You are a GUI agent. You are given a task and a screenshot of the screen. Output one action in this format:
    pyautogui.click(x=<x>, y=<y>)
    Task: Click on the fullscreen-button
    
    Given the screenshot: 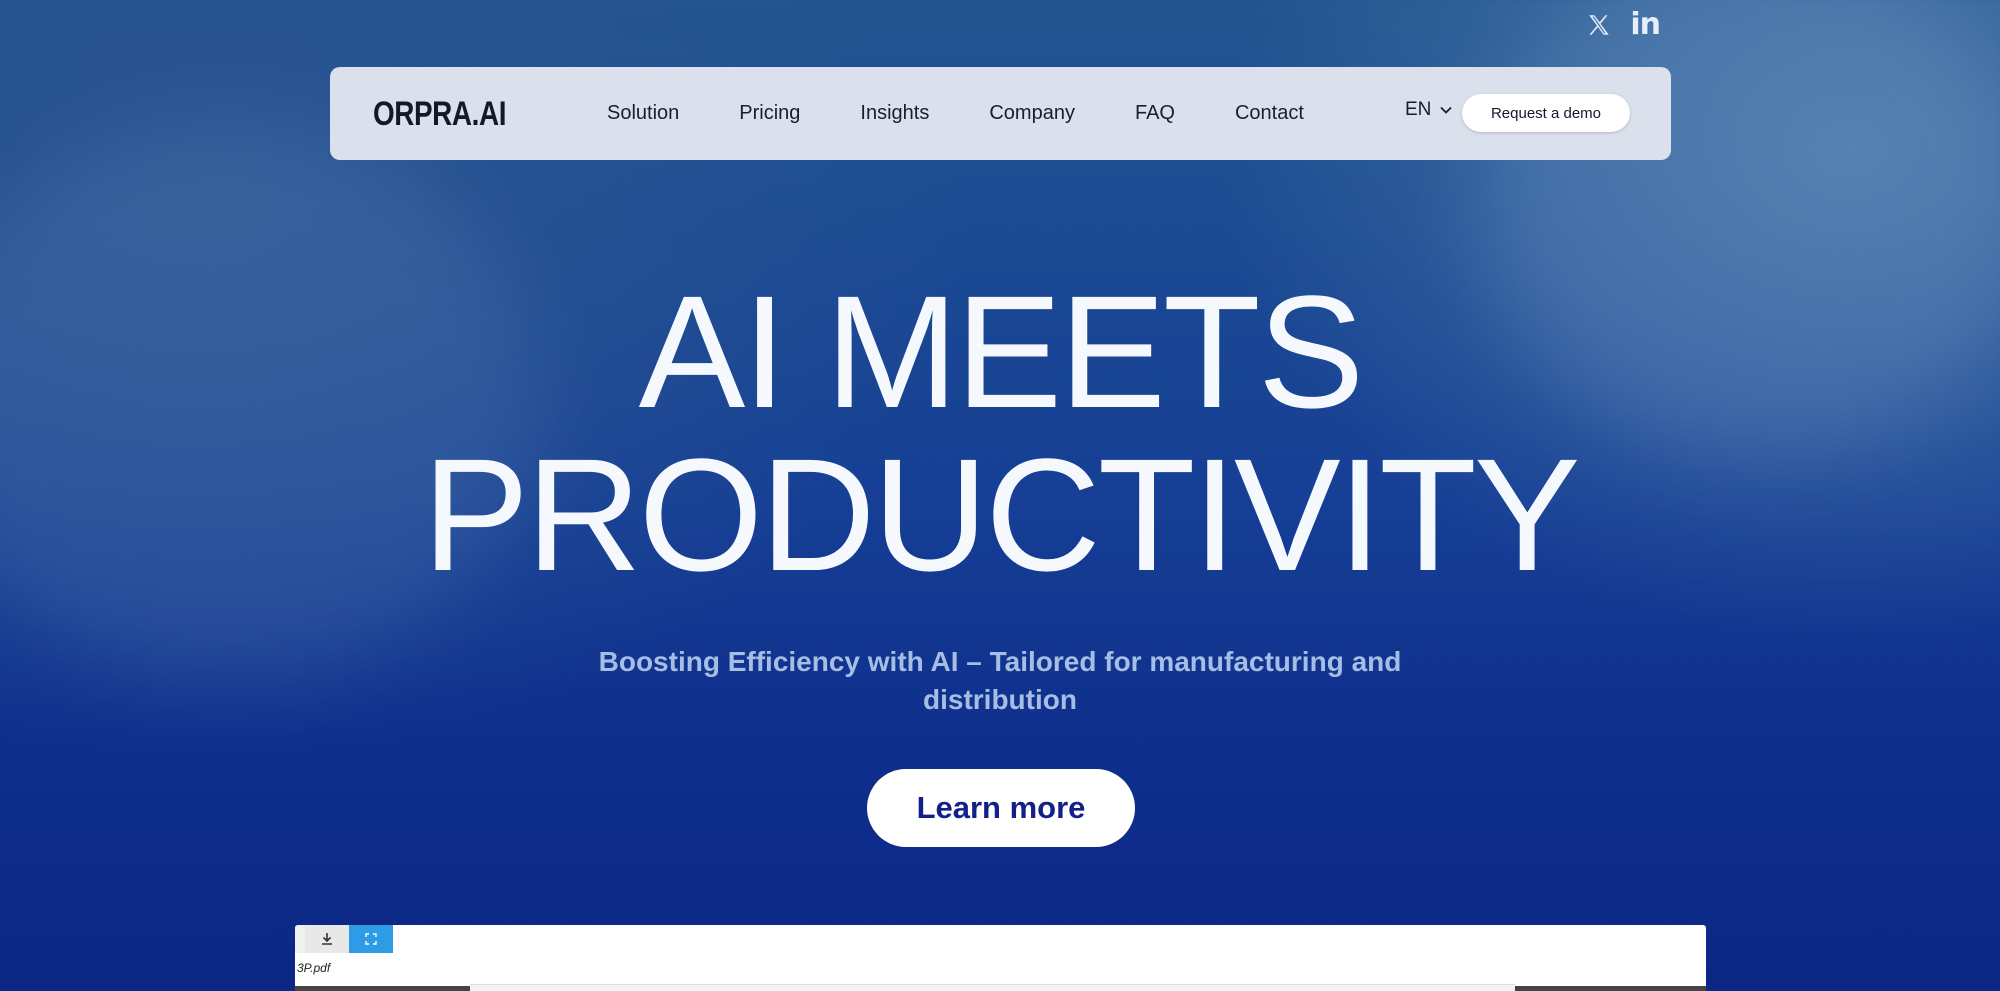 What is the action you would take?
    pyautogui.click(x=371, y=939)
    